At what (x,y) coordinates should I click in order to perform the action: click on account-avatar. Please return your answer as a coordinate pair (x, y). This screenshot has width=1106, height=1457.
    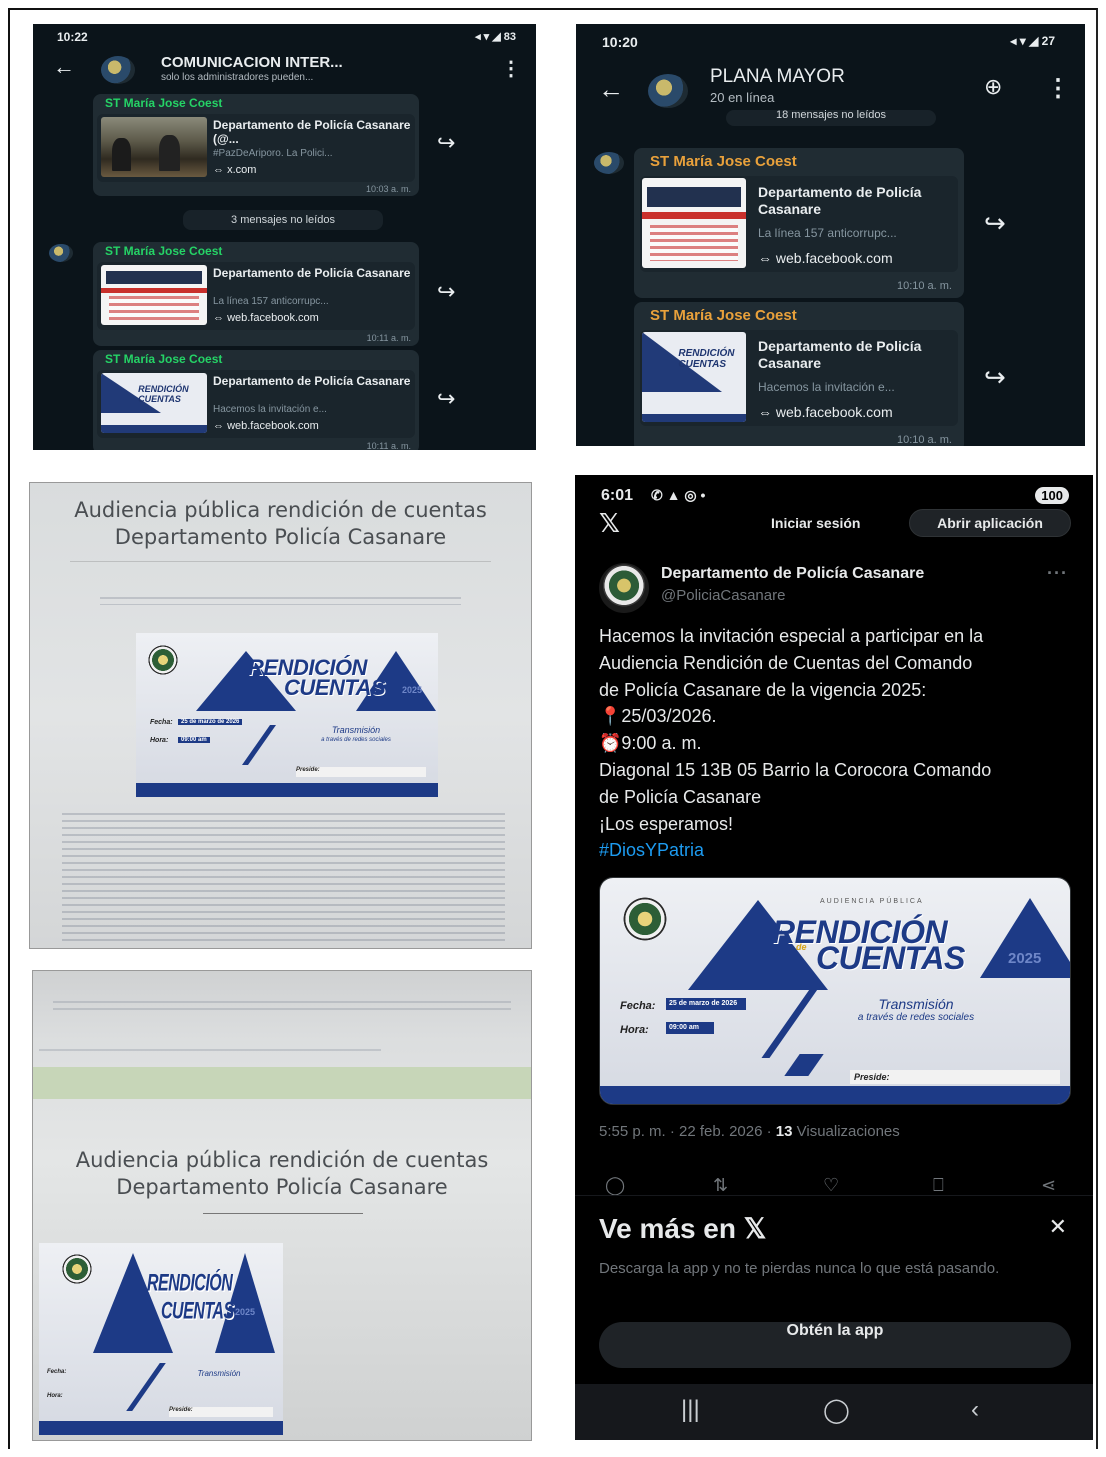
    Looking at the image, I should click on (624, 588).